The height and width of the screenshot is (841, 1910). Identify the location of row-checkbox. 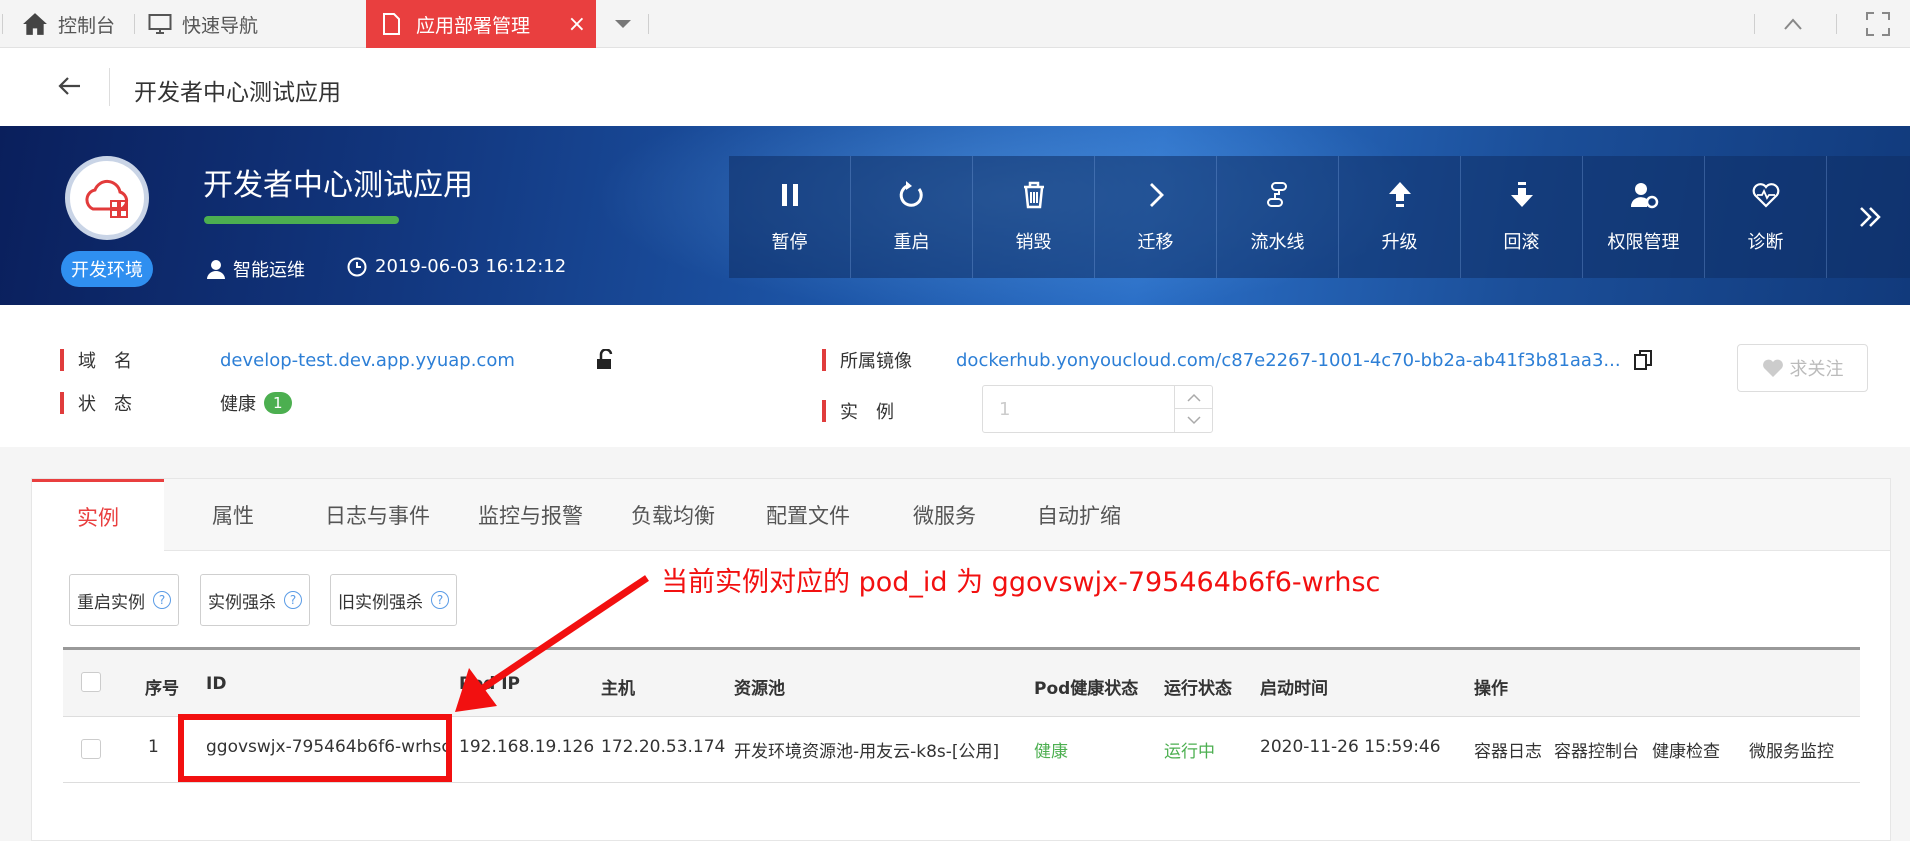
(91, 749).